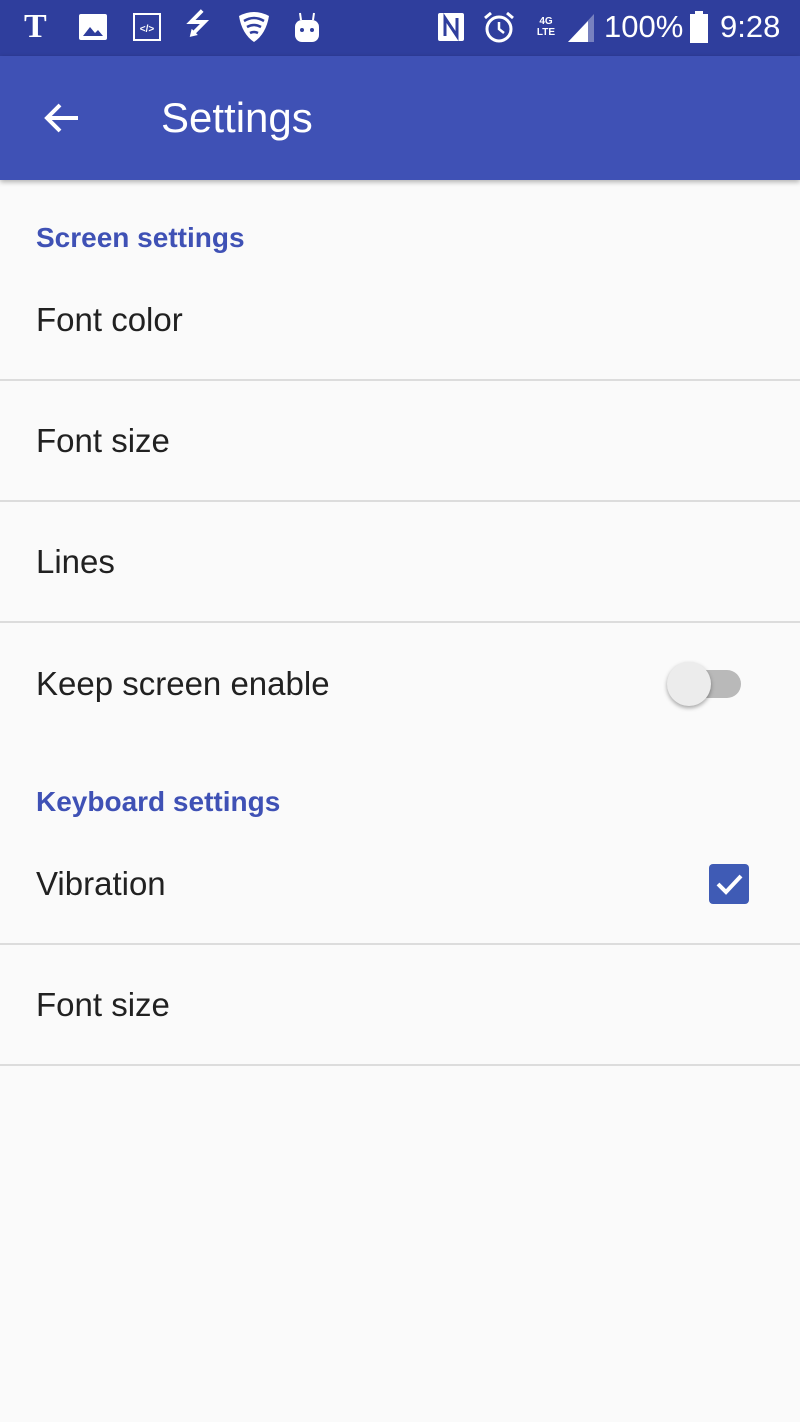  What do you see at coordinates (581, 28) in the screenshot?
I see `signal-icon` at bounding box center [581, 28].